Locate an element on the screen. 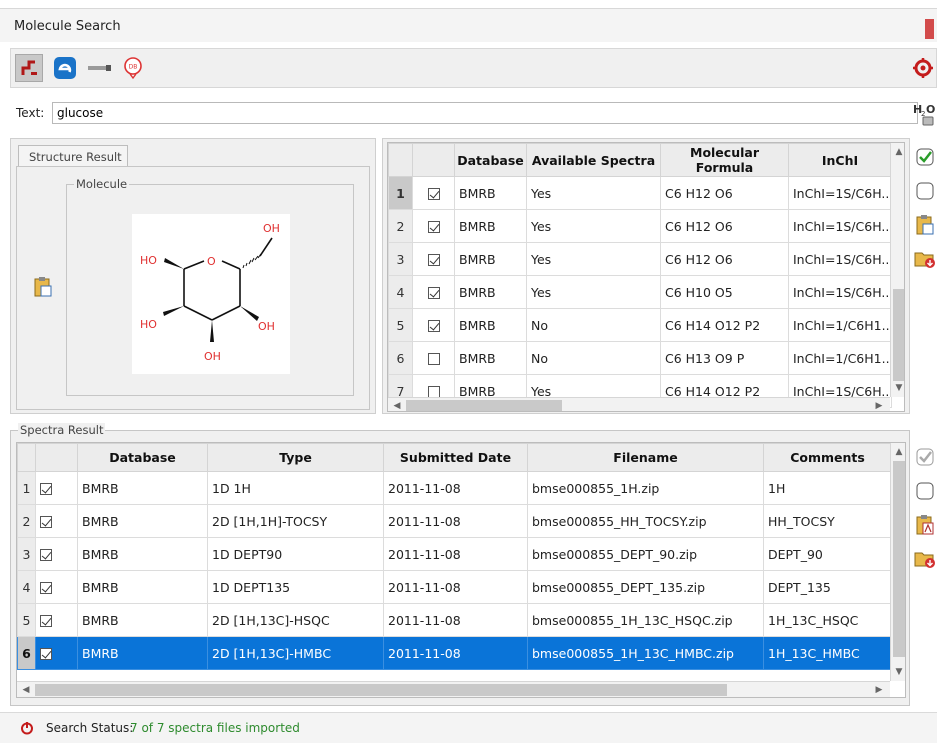 The image size is (937, 743). pubchem-source-button is located at coordinates (29, 68).